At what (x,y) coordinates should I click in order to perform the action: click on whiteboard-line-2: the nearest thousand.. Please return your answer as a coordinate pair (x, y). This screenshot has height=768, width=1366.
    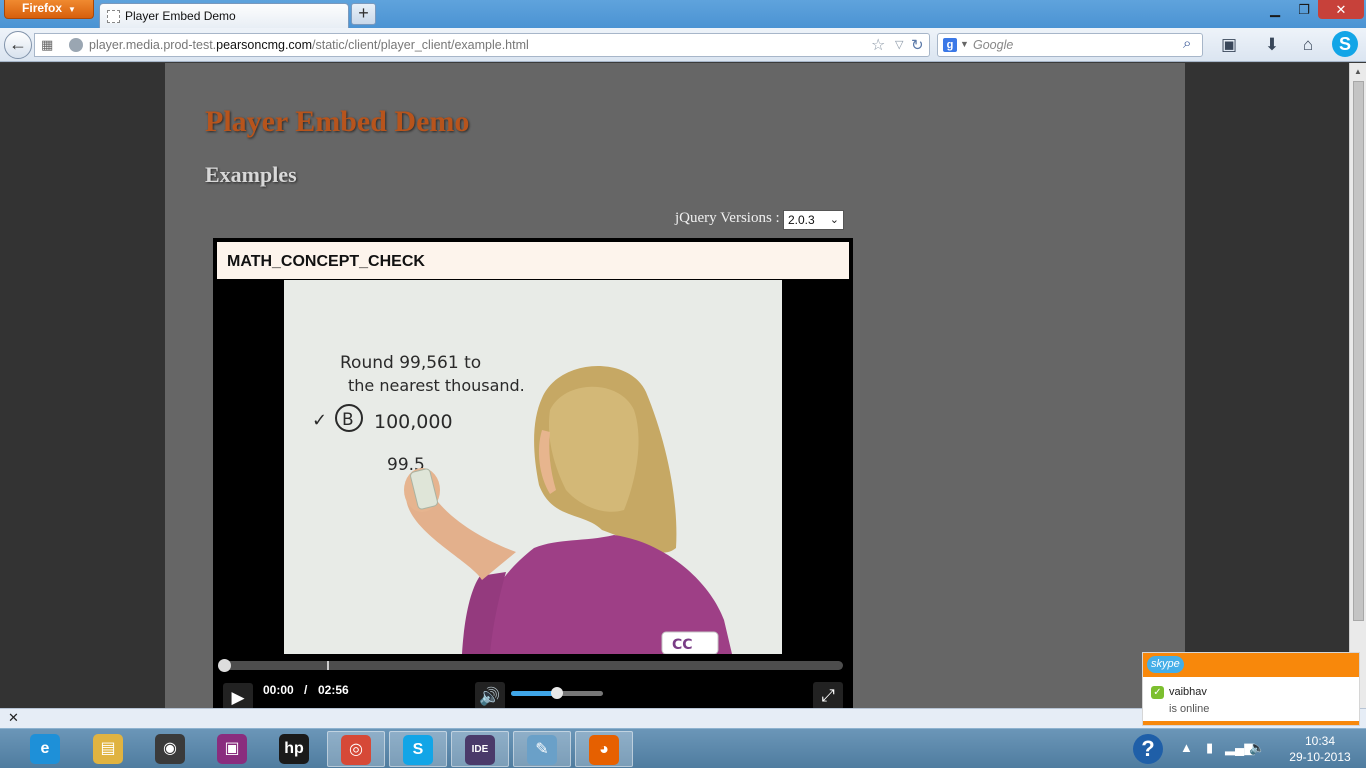
    Looking at the image, I should click on (436, 385).